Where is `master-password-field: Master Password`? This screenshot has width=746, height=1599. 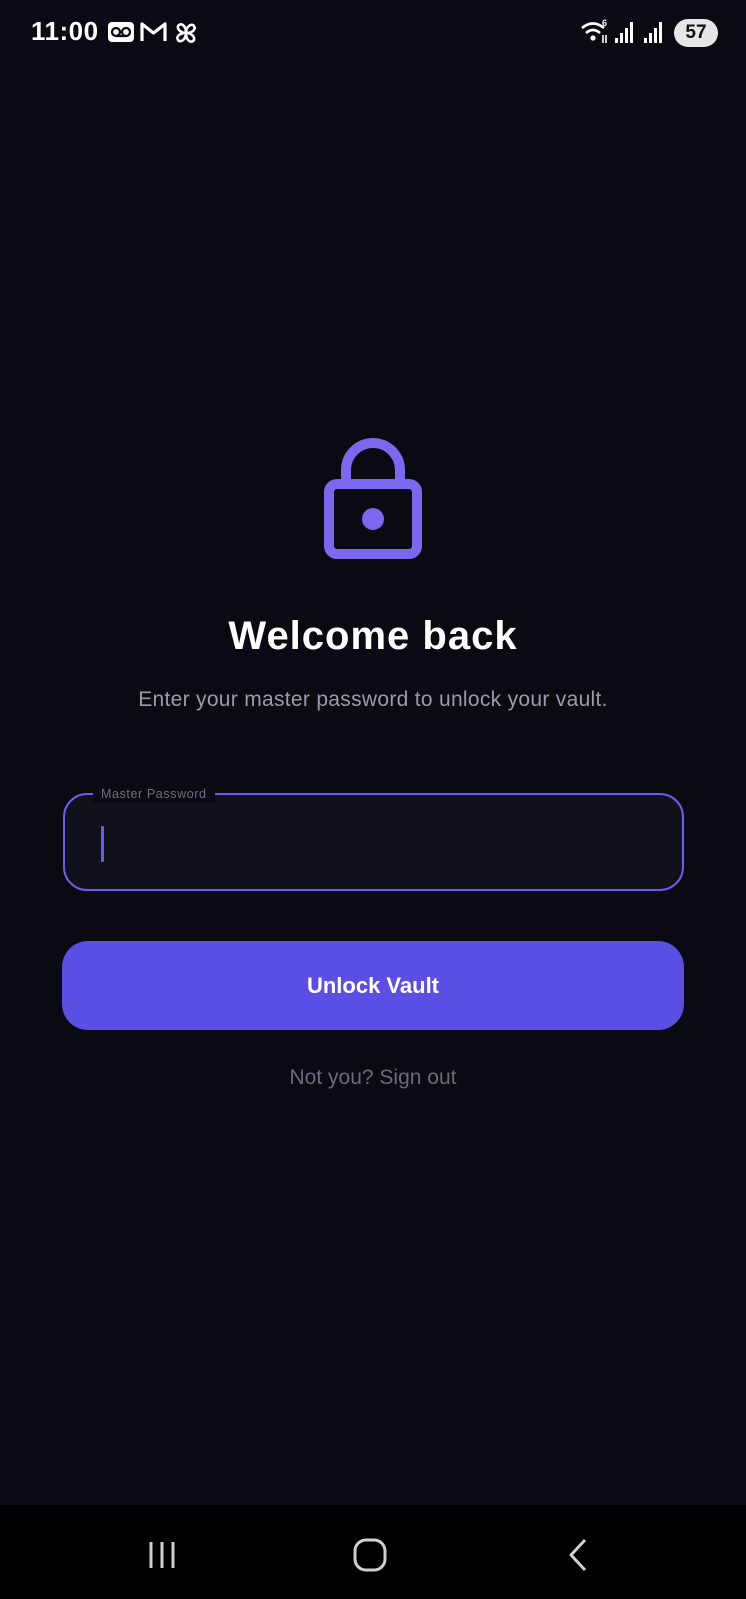 master-password-field: Master Password is located at coordinates (373, 838).